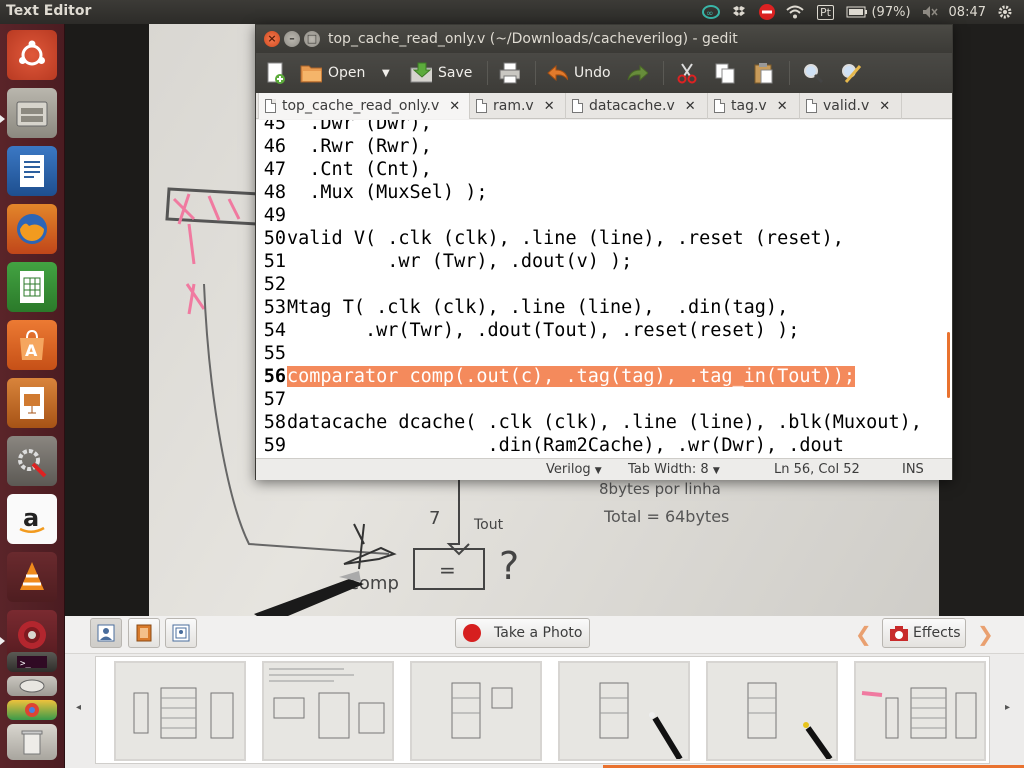  Describe the element at coordinates (985, 634) in the screenshot. I see `chevron-right-icon: ❯` at that location.